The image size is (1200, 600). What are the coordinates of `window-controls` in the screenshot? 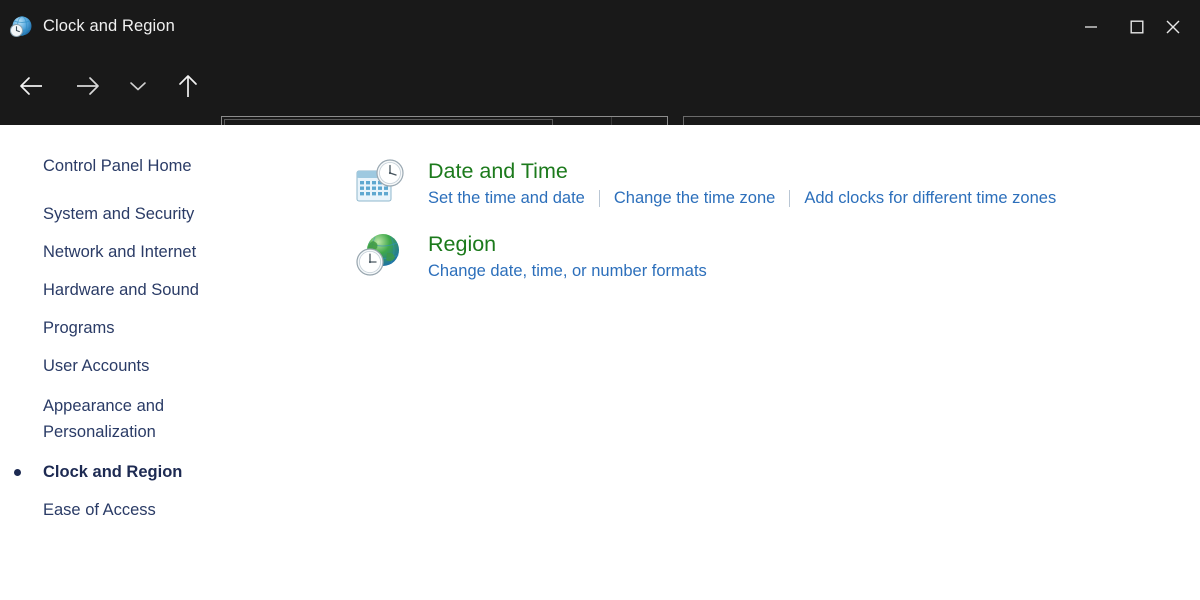 It's located at (1134, 26).